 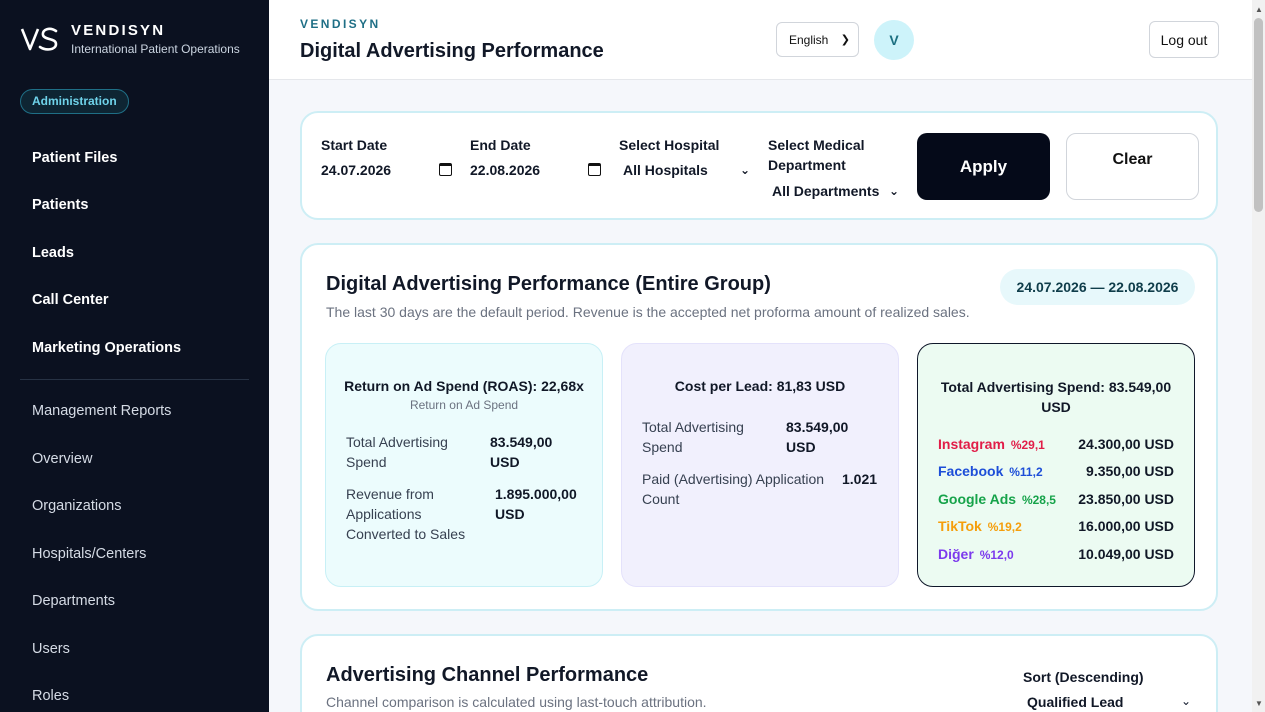 What do you see at coordinates (464, 386) in the screenshot?
I see `roas-title: Return on Ad Spend (ROAS): 22,68x` at bounding box center [464, 386].